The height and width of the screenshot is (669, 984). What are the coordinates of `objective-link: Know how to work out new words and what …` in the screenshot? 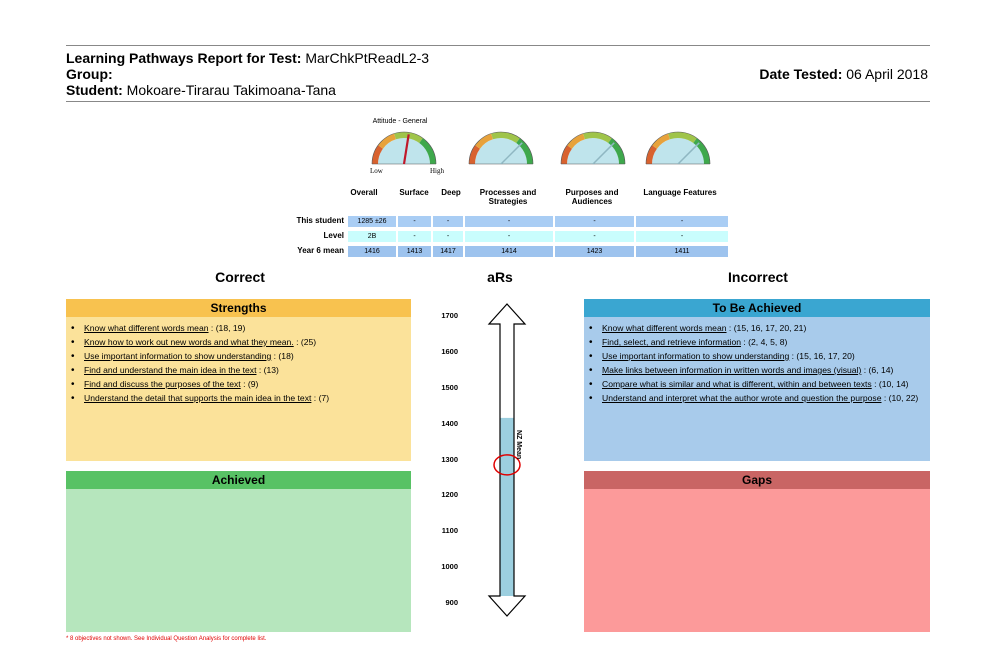 It's located at (189, 342).